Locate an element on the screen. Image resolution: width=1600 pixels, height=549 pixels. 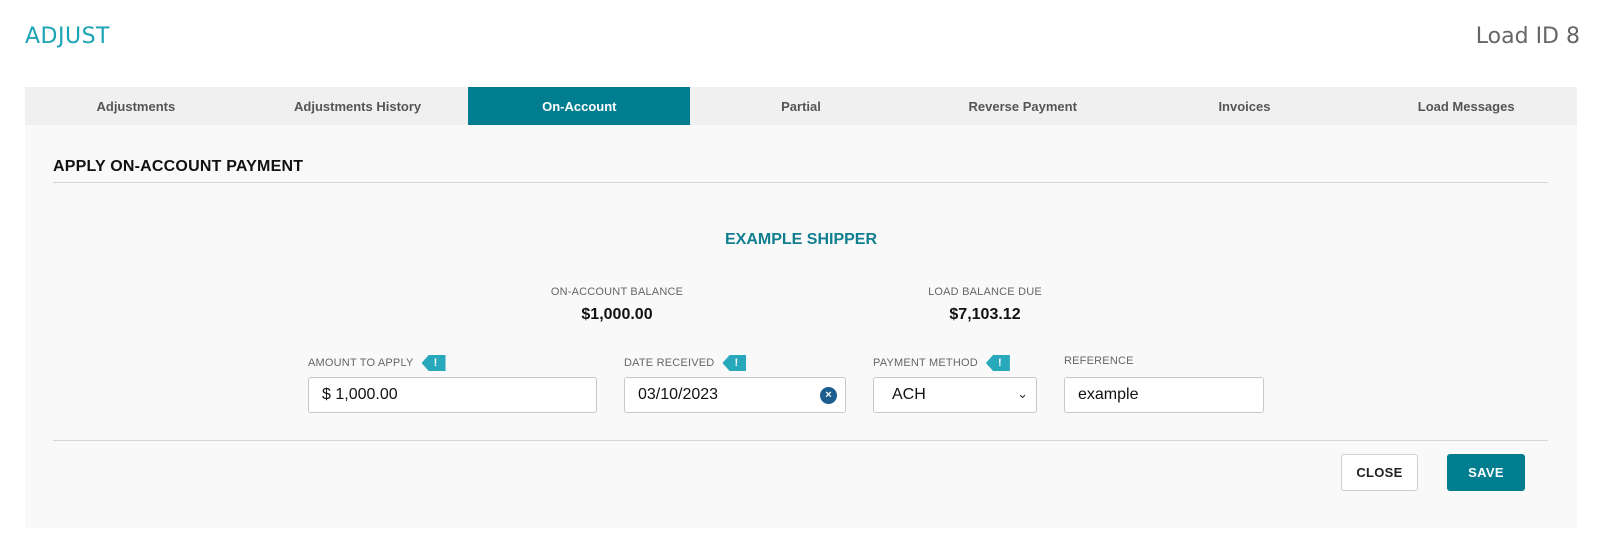
tab-partial: Partial is located at coordinates (801, 106).